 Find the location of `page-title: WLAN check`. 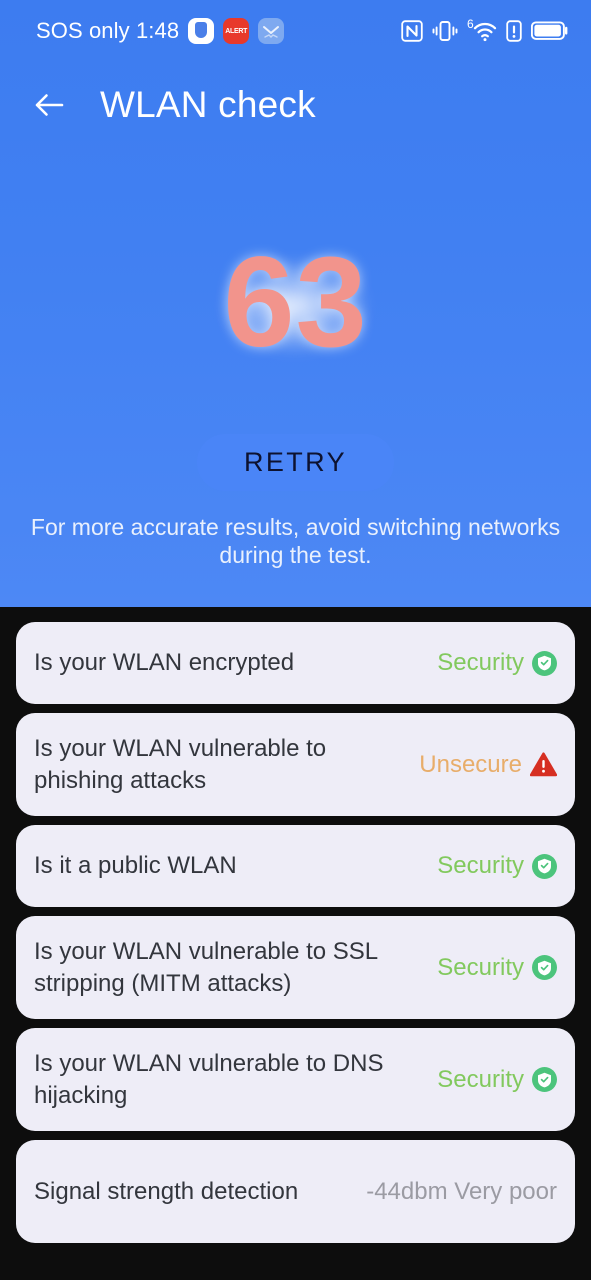

page-title: WLAN check is located at coordinates (208, 104).